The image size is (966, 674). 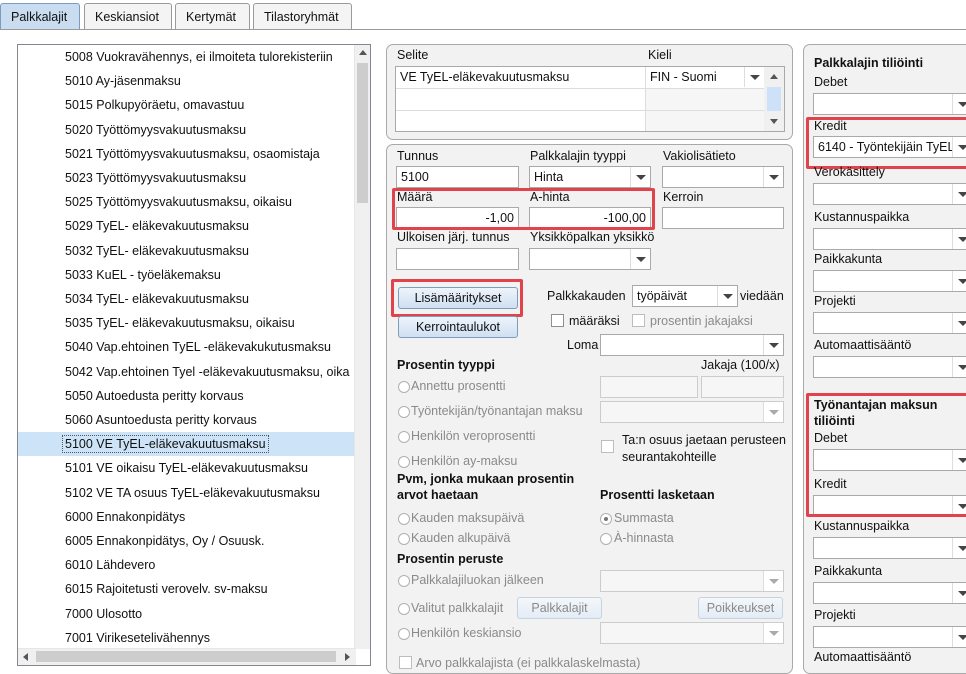 What do you see at coordinates (723, 177) in the screenshot?
I see `vakiolisatieto-select` at bounding box center [723, 177].